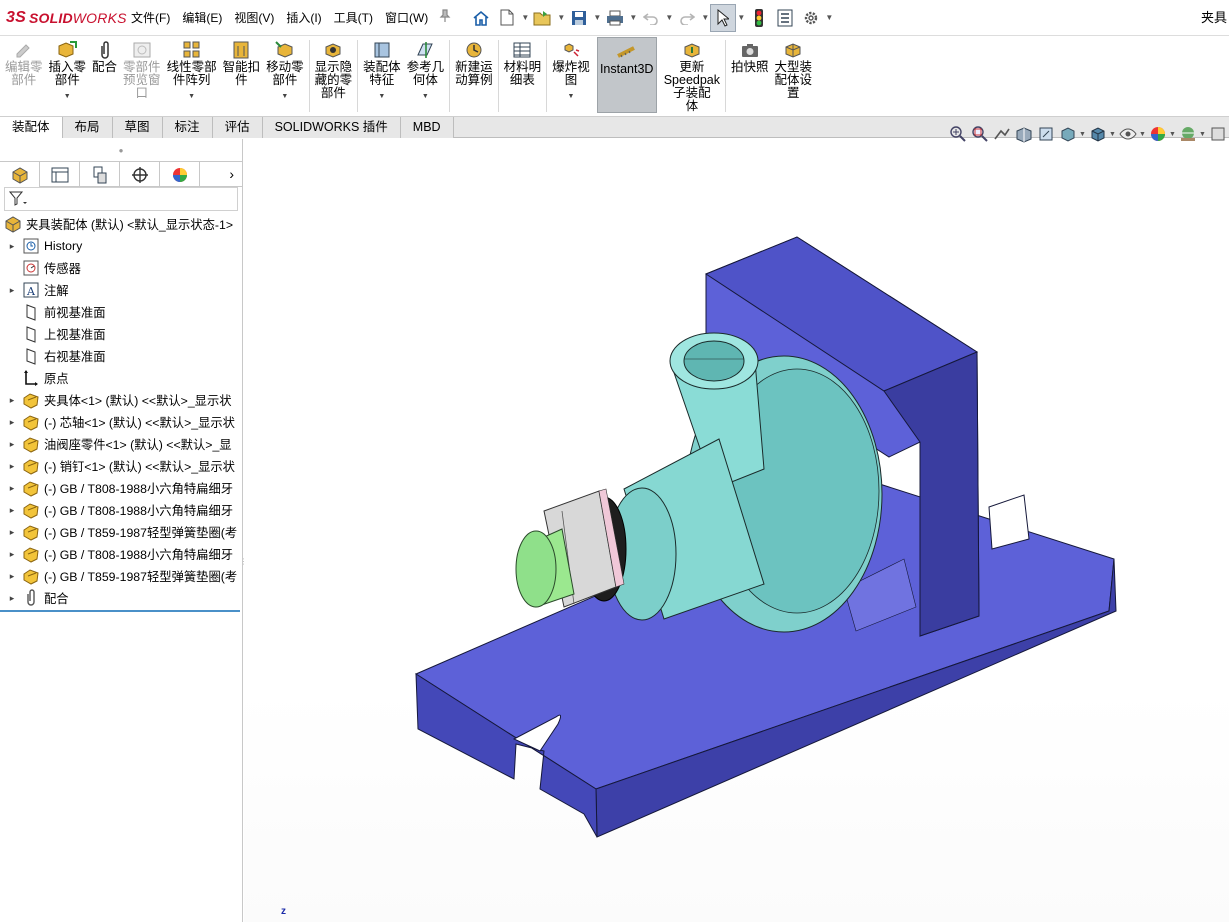 The width and height of the screenshot is (1229, 922). Describe the element at coordinates (63, 18) in the screenshot. I see `solidworks-logo: 3S SOLID WORKS` at that location.